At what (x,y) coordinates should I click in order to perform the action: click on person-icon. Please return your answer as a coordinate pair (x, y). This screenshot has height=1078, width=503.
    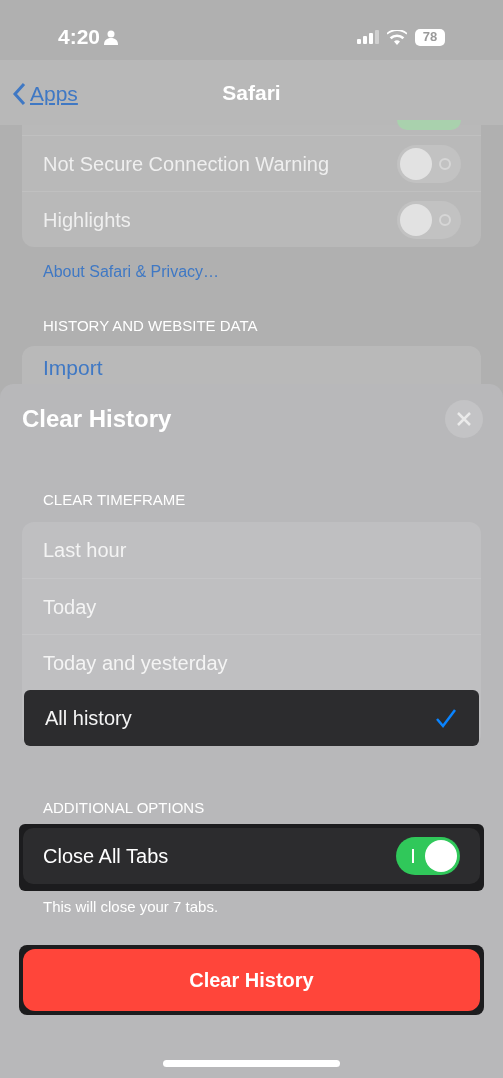
    Looking at the image, I should click on (111, 37).